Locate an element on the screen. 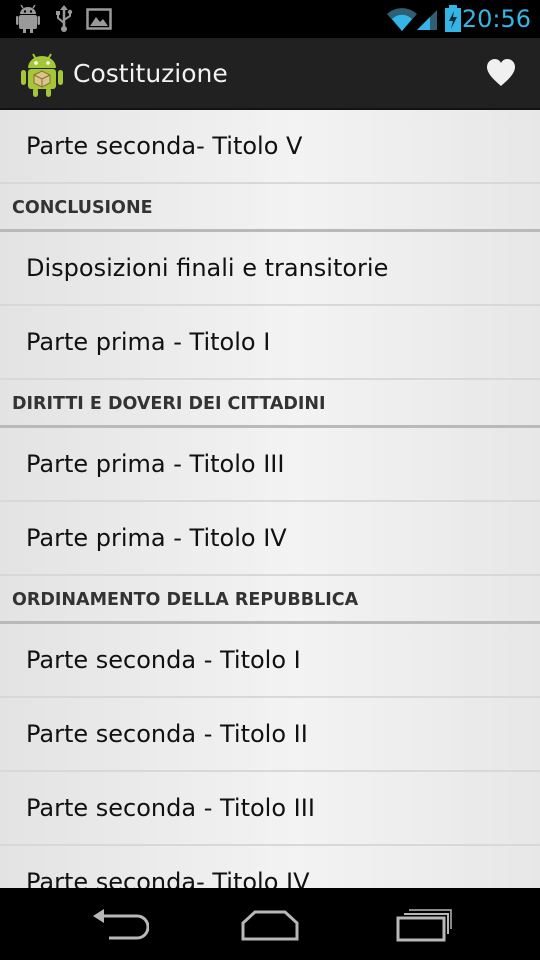 The height and width of the screenshot is (960, 540). home-icon is located at coordinates (270, 924).